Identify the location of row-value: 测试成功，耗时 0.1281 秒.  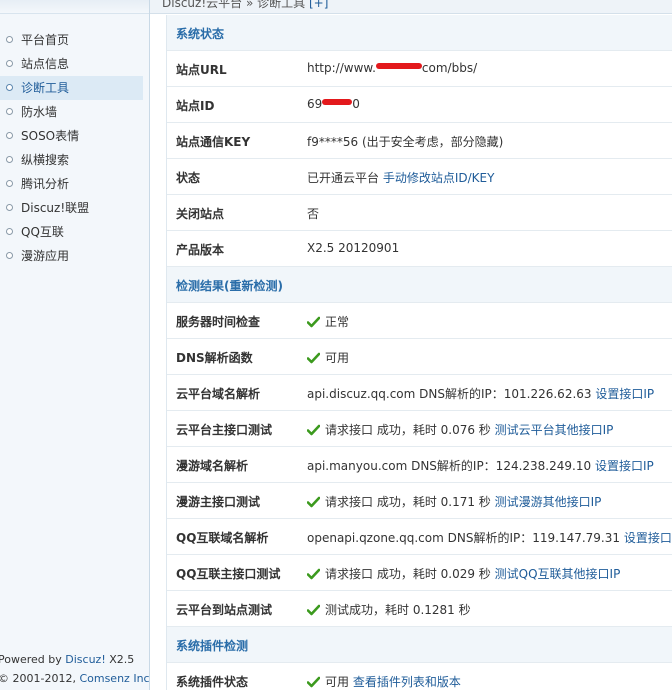
(389, 609).